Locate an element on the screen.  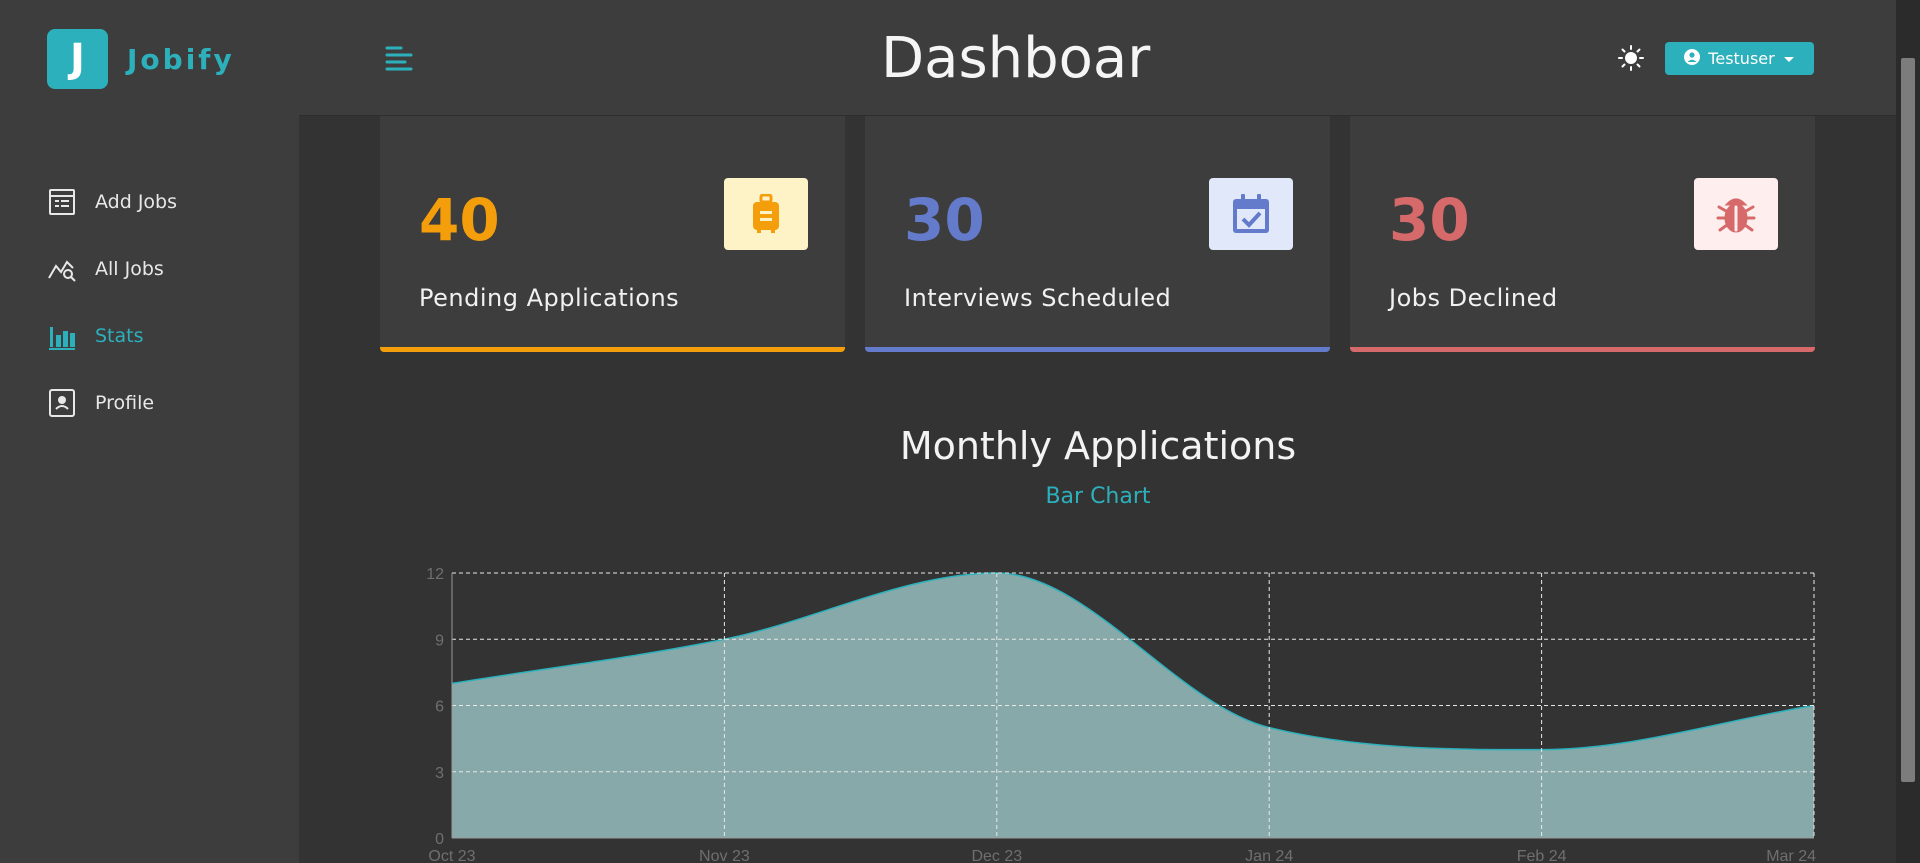
y-tick-label: 3 is located at coordinates (439, 773).